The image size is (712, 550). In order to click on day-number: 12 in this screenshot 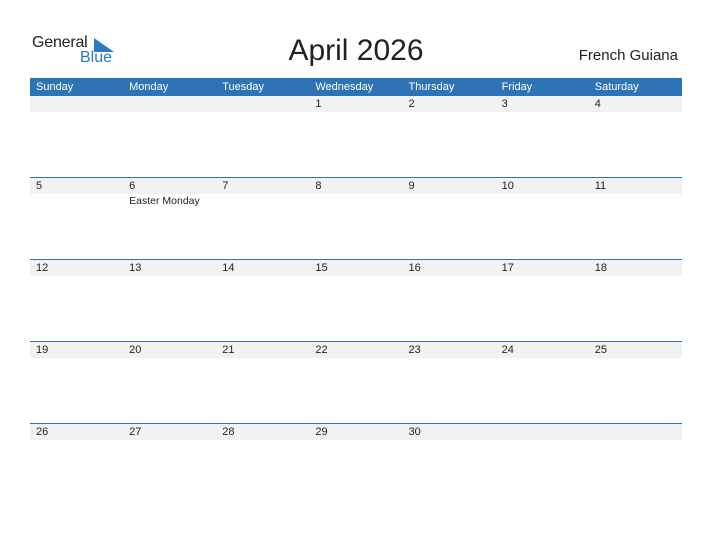, I will do `click(42, 268)`.